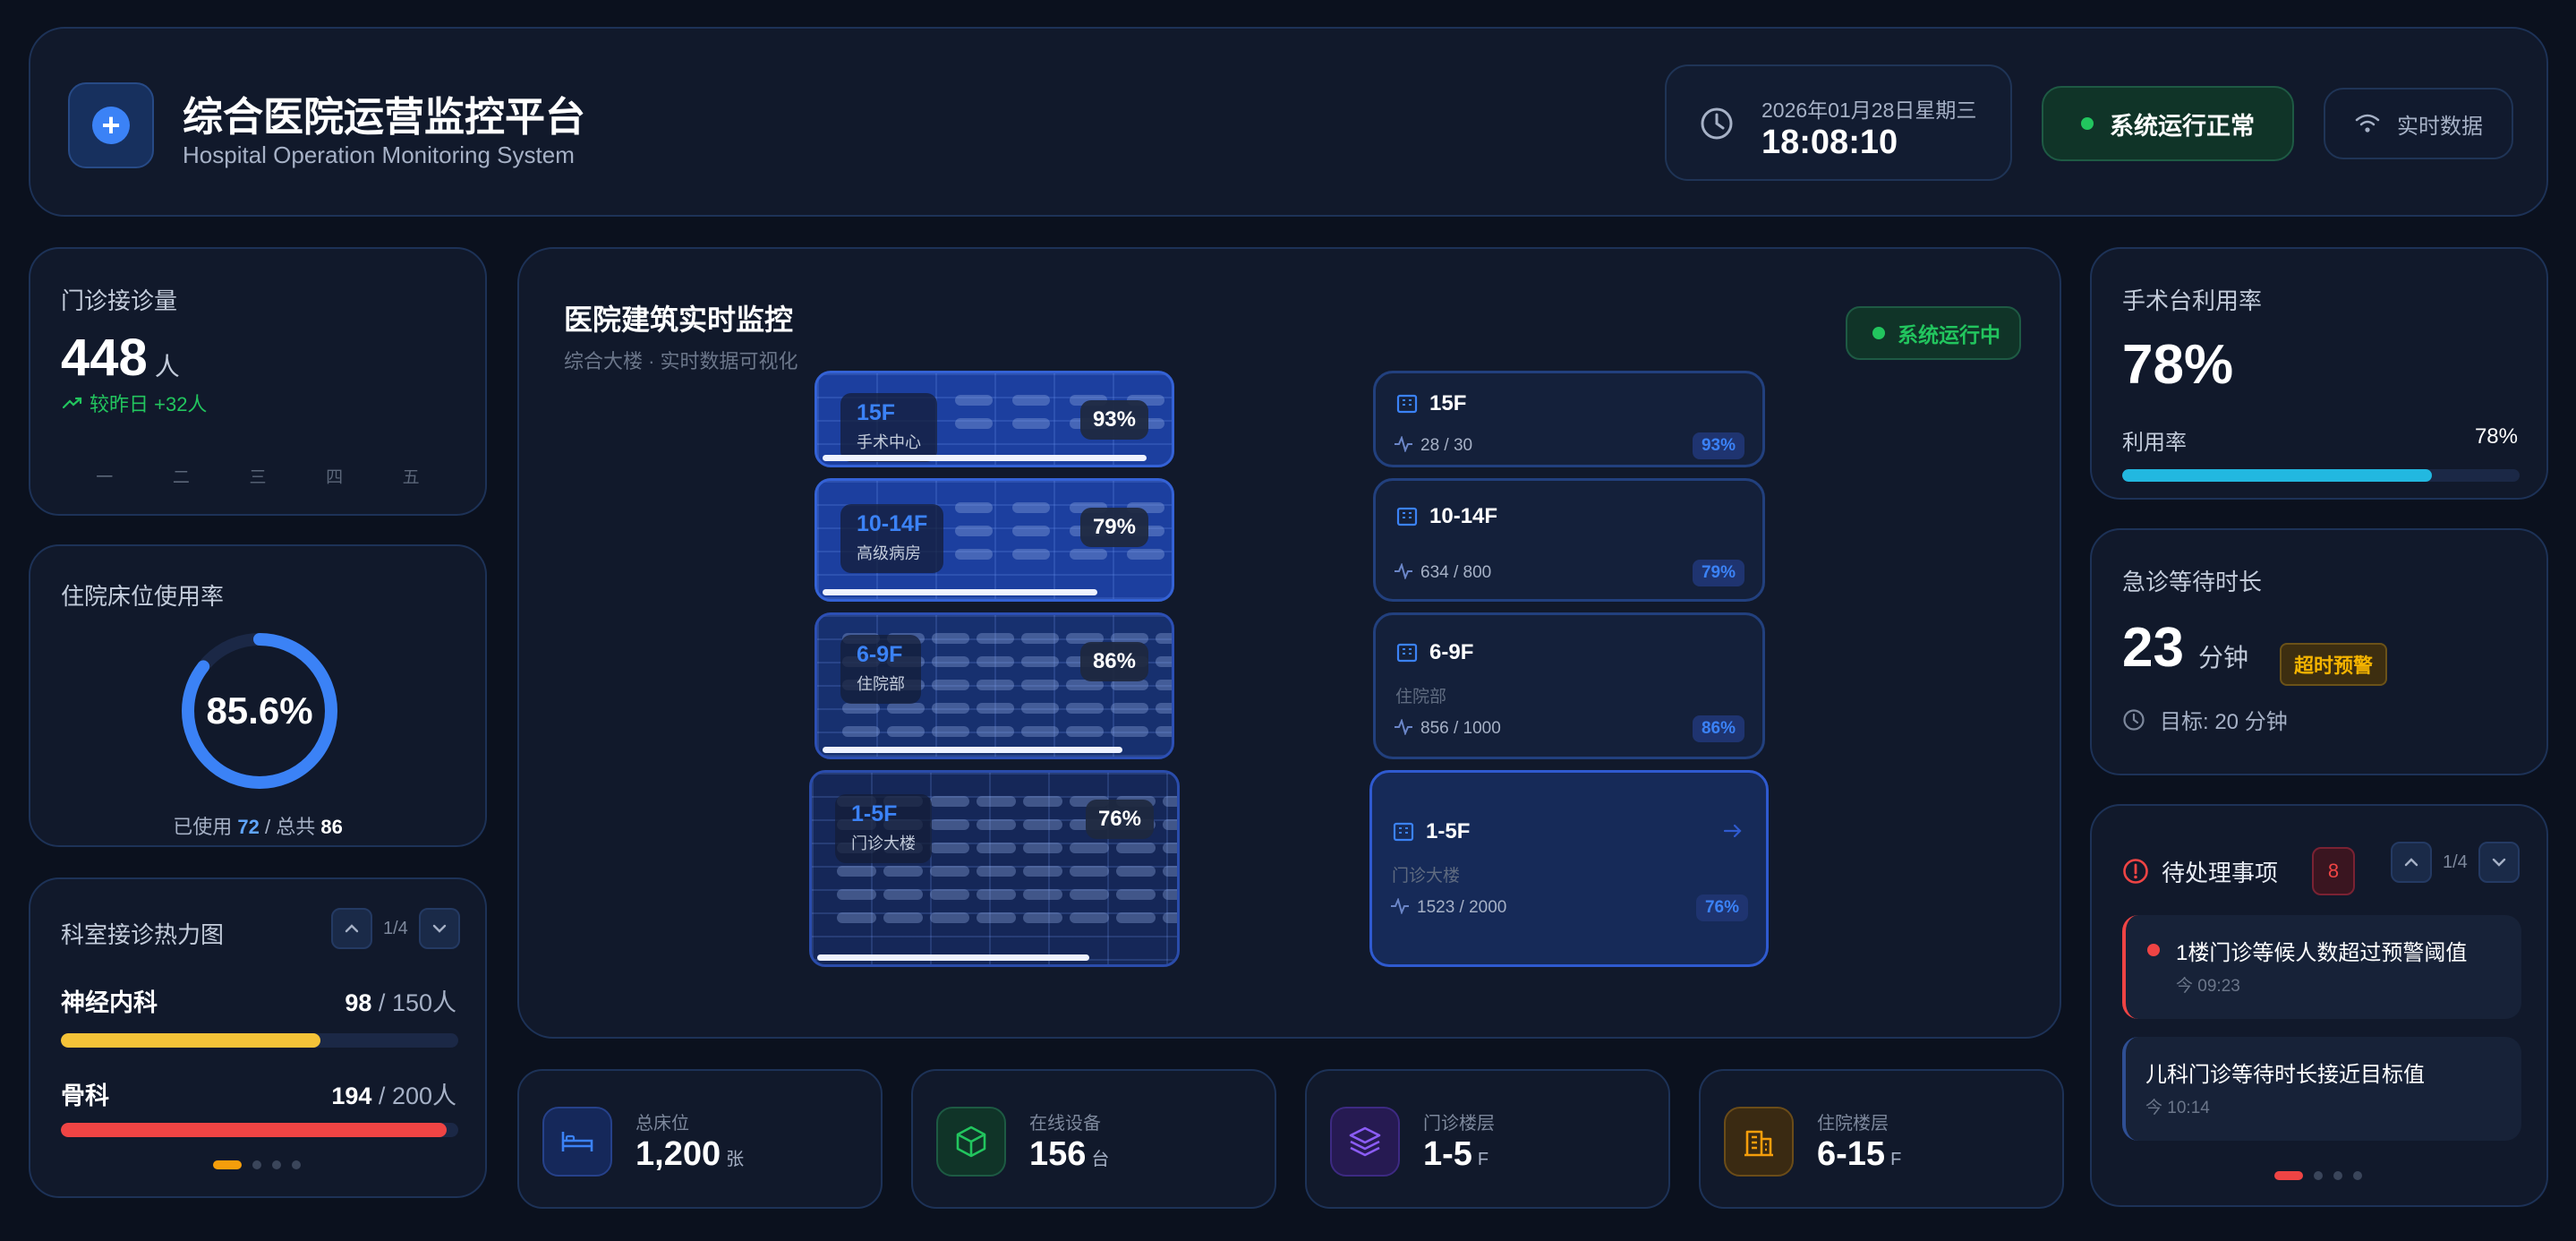  What do you see at coordinates (379, 154) in the screenshot?
I see `page-subtitle: Hospital Operation Monitoring System` at bounding box center [379, 154].